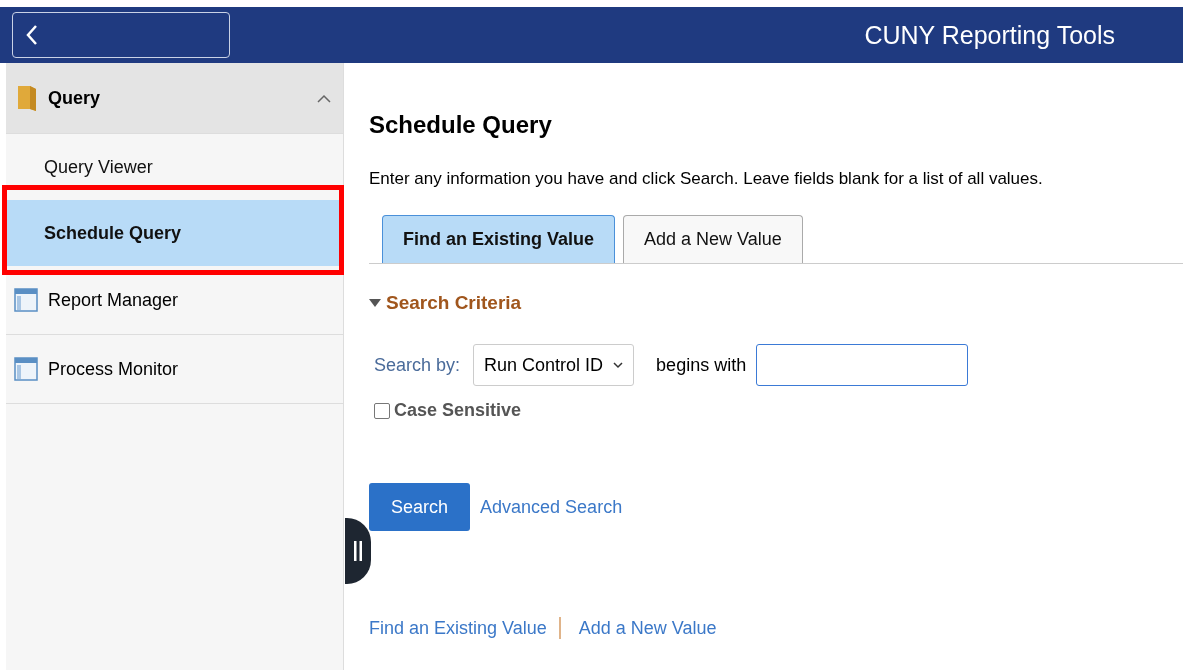 Image resolution: width=1183 pixels, height=670 pixels. I want to click on back-icon, so click(32, 35).